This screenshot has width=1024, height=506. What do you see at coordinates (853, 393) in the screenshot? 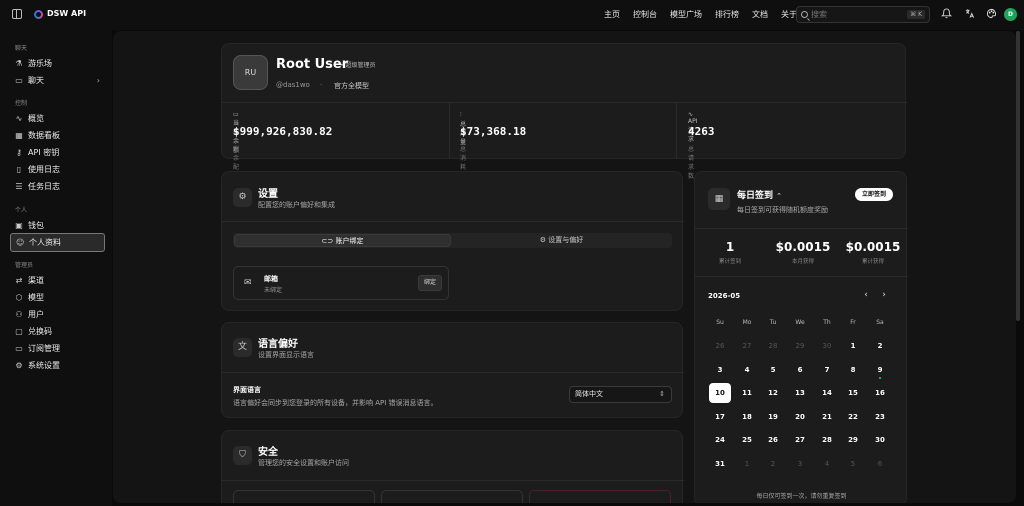
I see `calendar-day: 15` at bounding box center [853, 393].